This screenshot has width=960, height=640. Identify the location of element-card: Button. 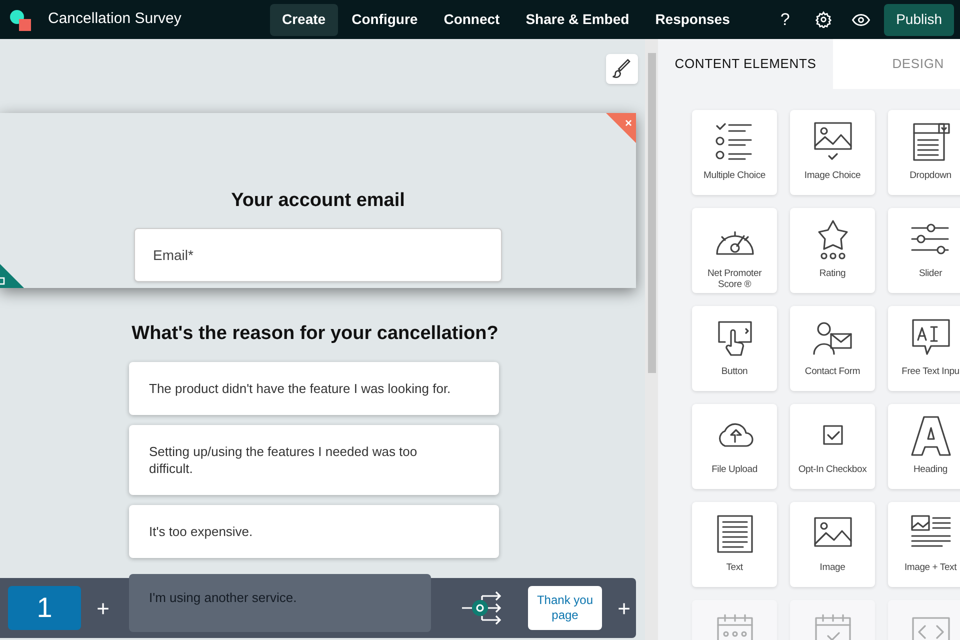
(734, 348).